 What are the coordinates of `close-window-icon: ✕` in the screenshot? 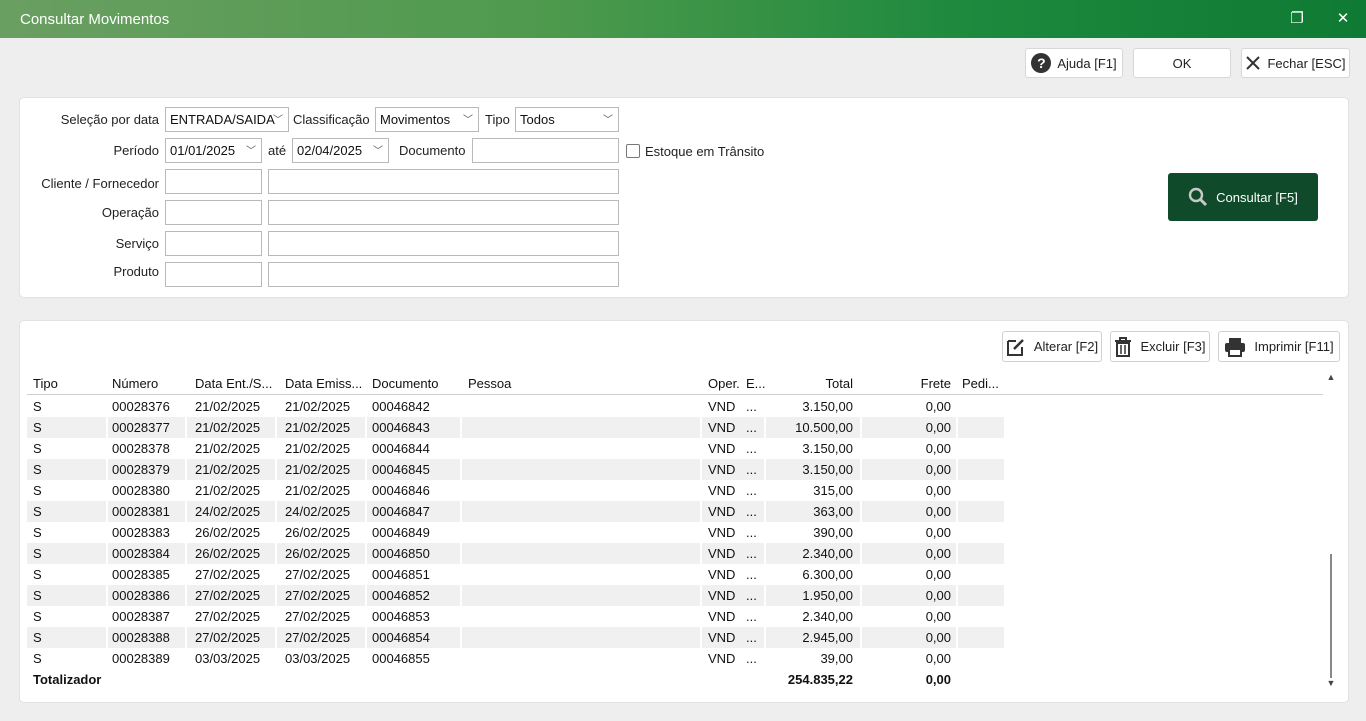 It's located at (1343, 19).